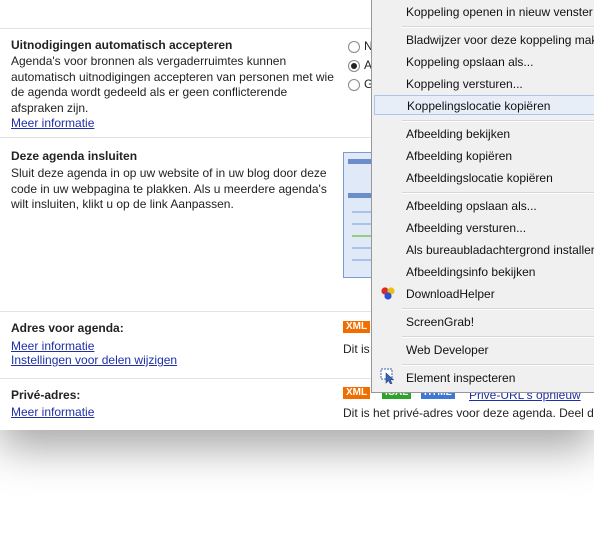  I want to click on menu-item-screengrab: ScreenGrab!, so click(440, 322).